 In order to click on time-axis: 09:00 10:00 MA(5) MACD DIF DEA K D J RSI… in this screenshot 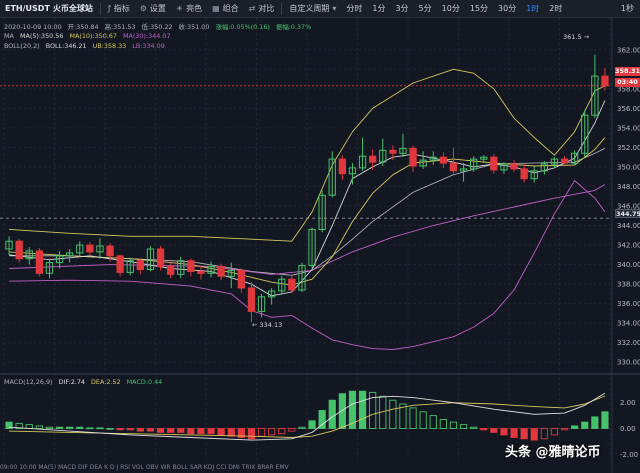, I will do `click(144, 467)`.